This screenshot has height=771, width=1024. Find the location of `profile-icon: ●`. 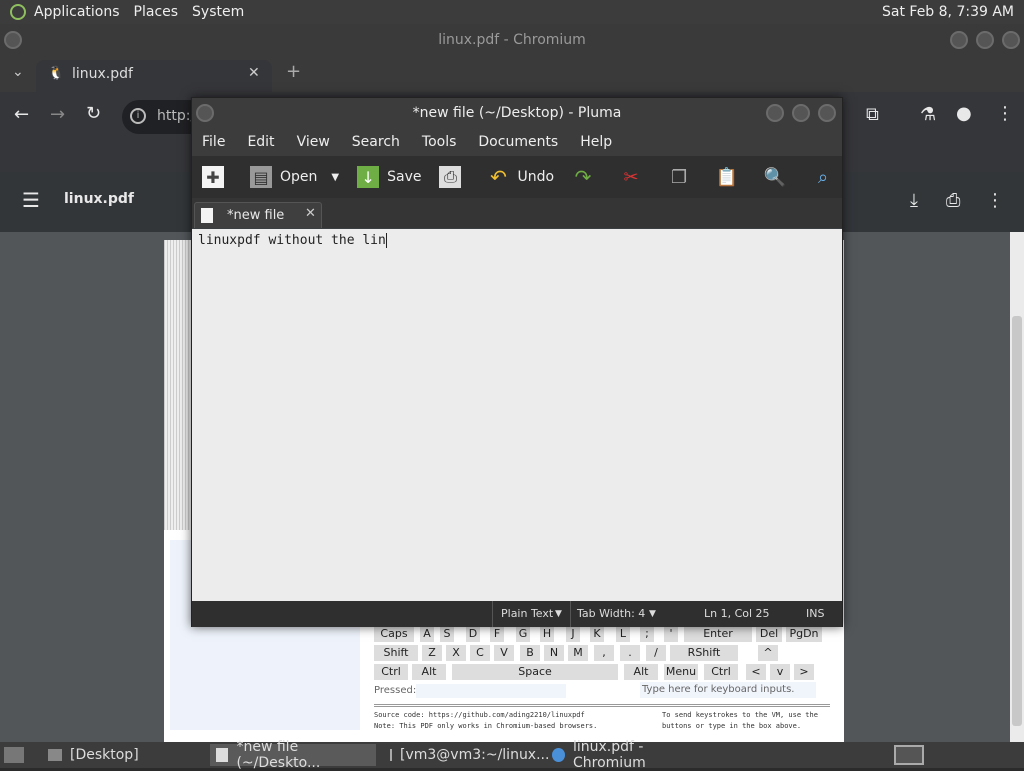

profile-icon: ● is located at coordinates (964, 113).